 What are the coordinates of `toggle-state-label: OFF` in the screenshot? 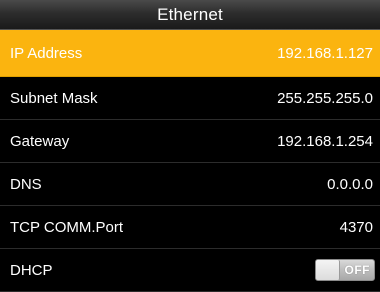 It's located at (357, 270).